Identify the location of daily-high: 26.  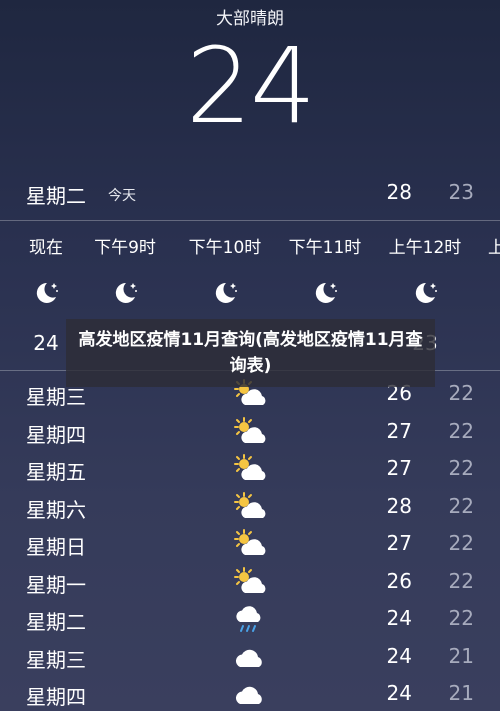
(399, 580).